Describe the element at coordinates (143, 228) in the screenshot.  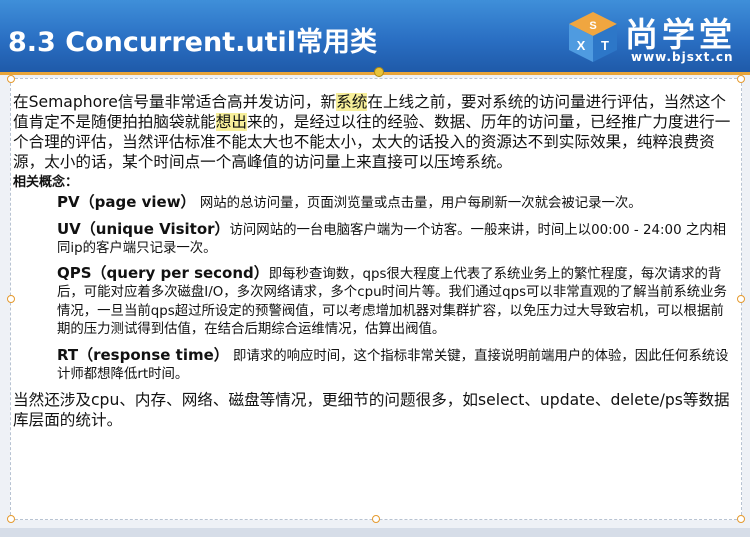
I see `uv-term: UV（unique Visitor）` at that location.